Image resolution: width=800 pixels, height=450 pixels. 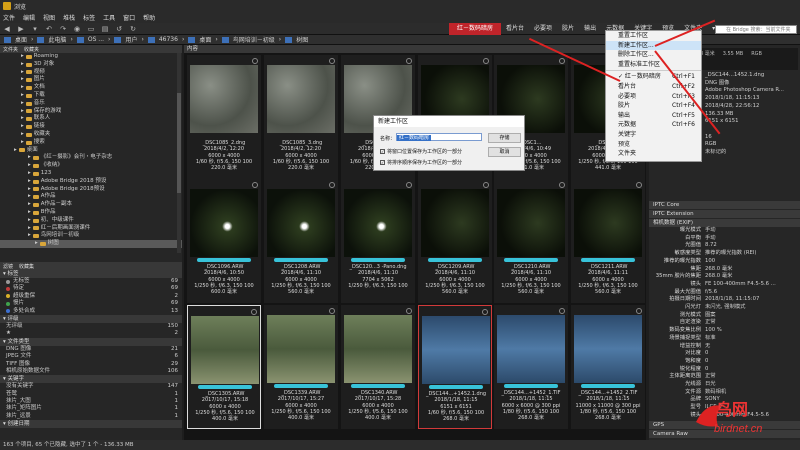 What do you see at coordinates (8, 266) in the screenshot?
I see `tab-filter: 滤镜` at bounding box center [8, 266].